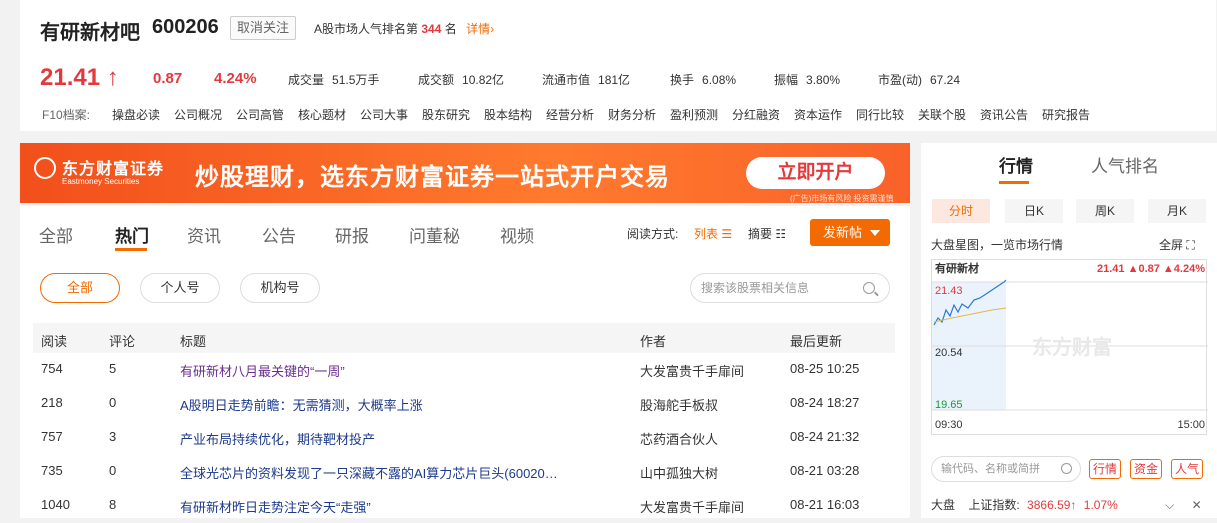  I want to click on metric-turnover-rate: 换手 6.08%, so click(703, 80).